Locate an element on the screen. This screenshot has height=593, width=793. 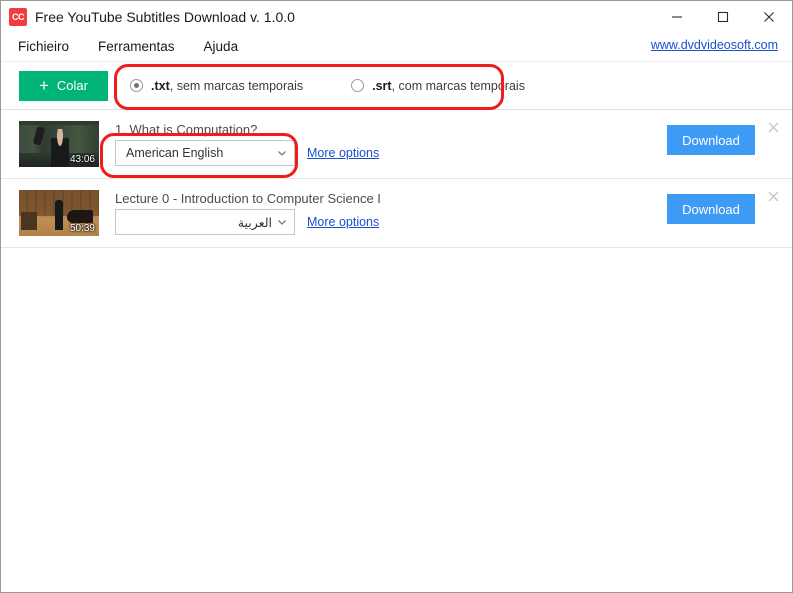
menu-item-help: Ajuda is located at coordinates (221, 47).